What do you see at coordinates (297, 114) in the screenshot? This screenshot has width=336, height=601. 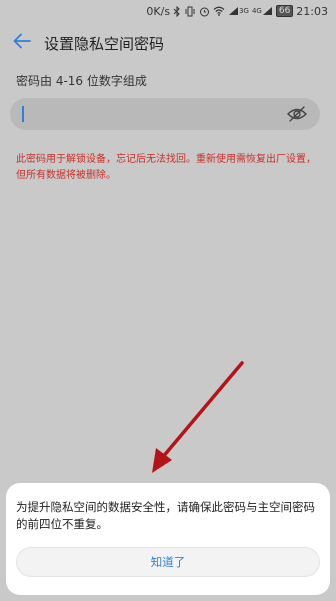 I see `eye-off-icon` at bounding box center [297, 114].